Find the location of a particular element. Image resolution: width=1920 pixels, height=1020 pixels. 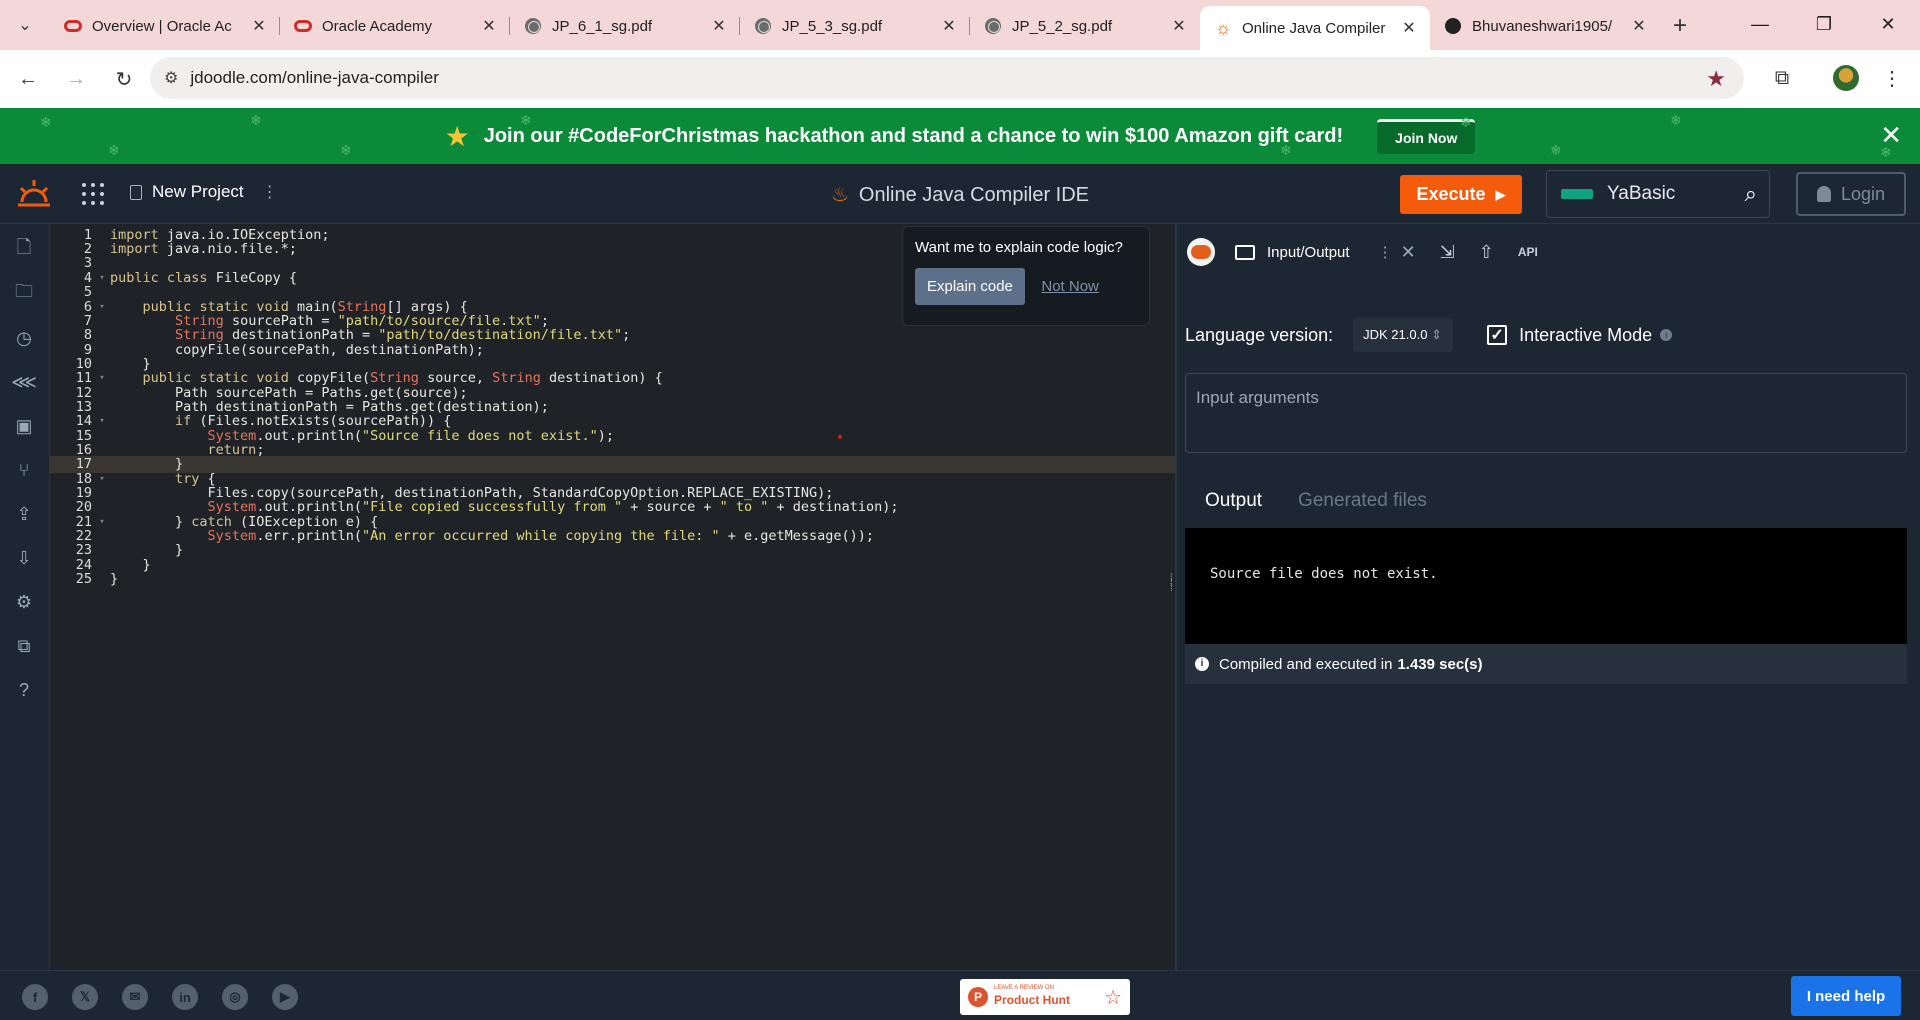

back-icon: ← is located at coordinates (28, 79).